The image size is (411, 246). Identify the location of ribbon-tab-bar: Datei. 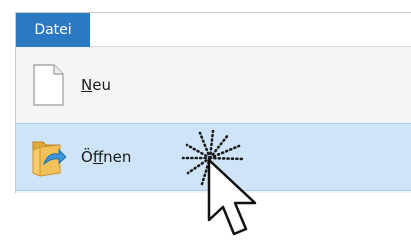
(213, 30).